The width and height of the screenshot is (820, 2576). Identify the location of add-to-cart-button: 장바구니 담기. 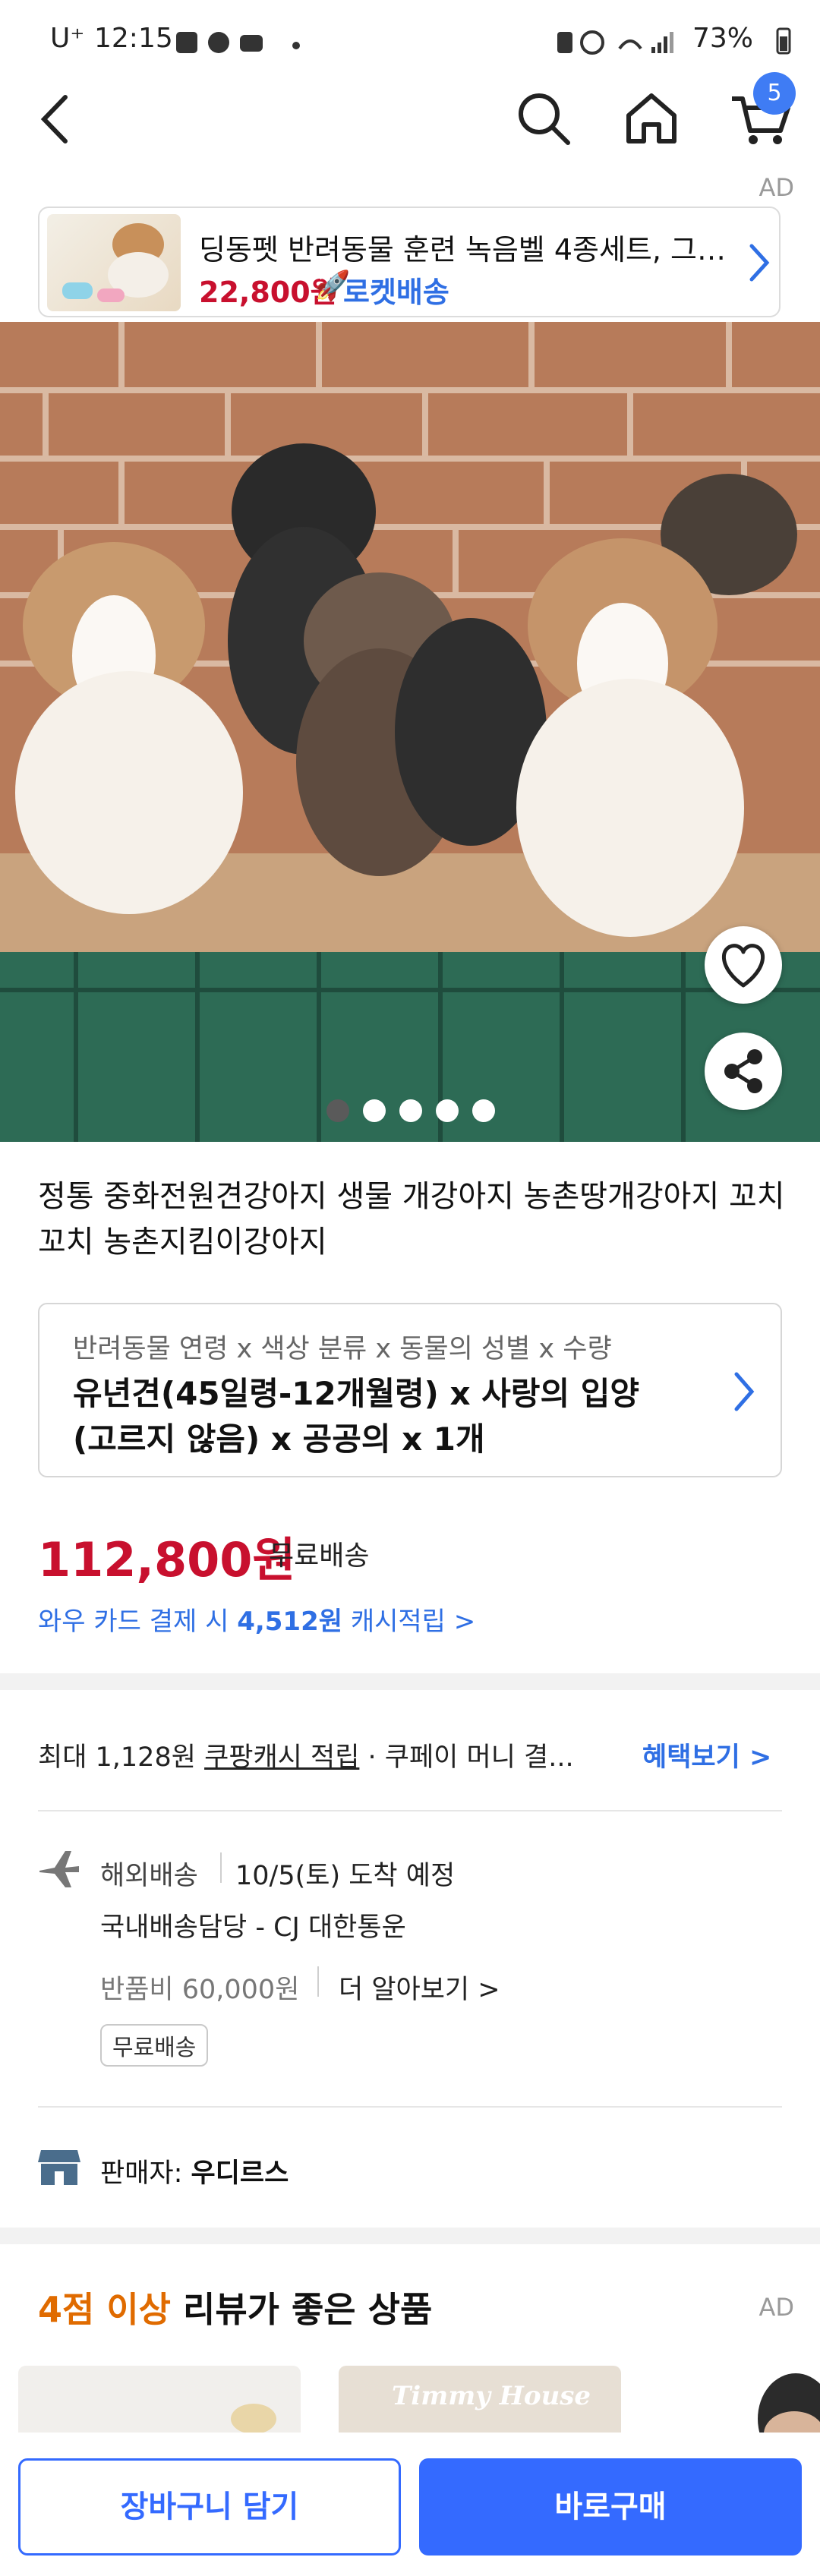
(210, 2507).